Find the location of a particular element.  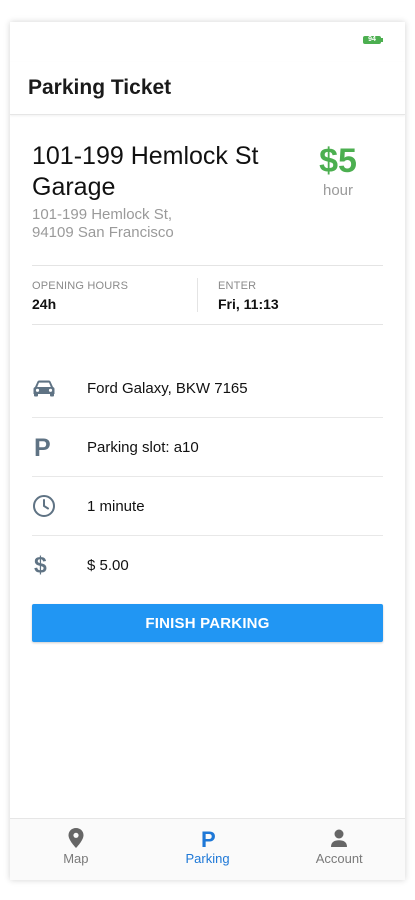

detail-car: Ford Galaxy, BKW 7165 is located at coordinates (207, 388).